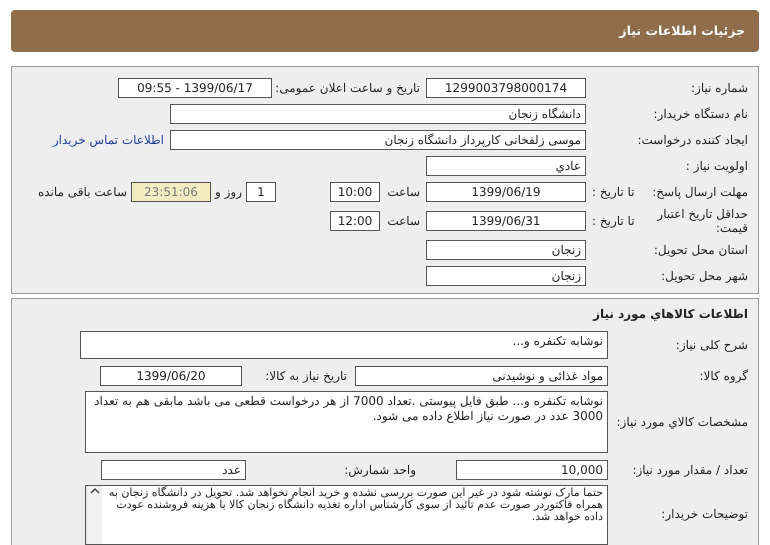 Image resolution: width=770 pixels, height=545 pixels. What do you see at coordinates (700, 192) in the screenshot?
I see `field-label: مهلت ارسال پاسخ:` at bounding box center [700, 192].